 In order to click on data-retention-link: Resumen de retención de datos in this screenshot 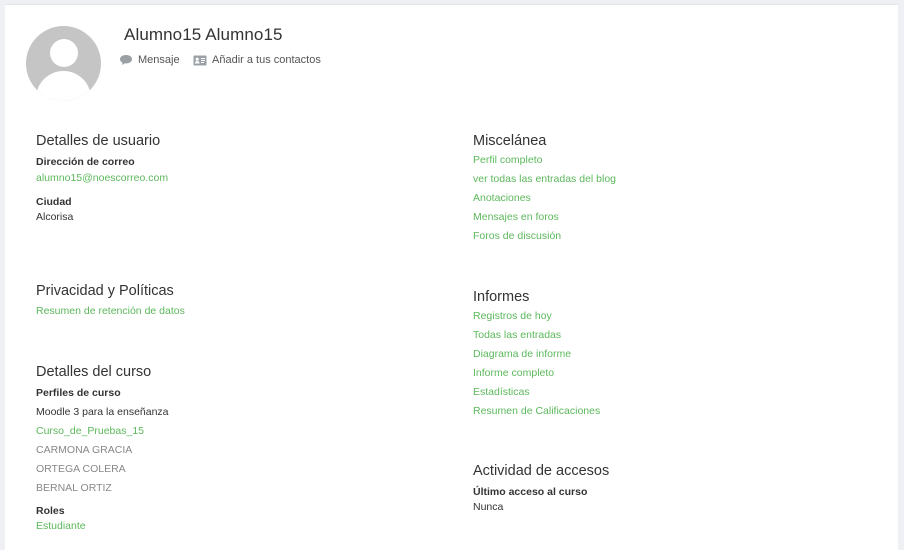, I will do `click(110, 311)`.